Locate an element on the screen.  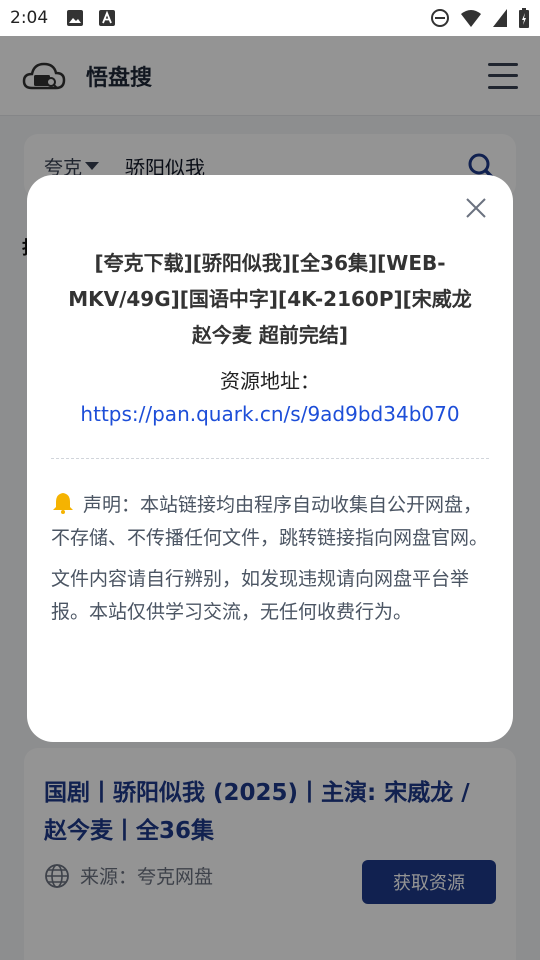
divider is located at coordinates (270, 458).